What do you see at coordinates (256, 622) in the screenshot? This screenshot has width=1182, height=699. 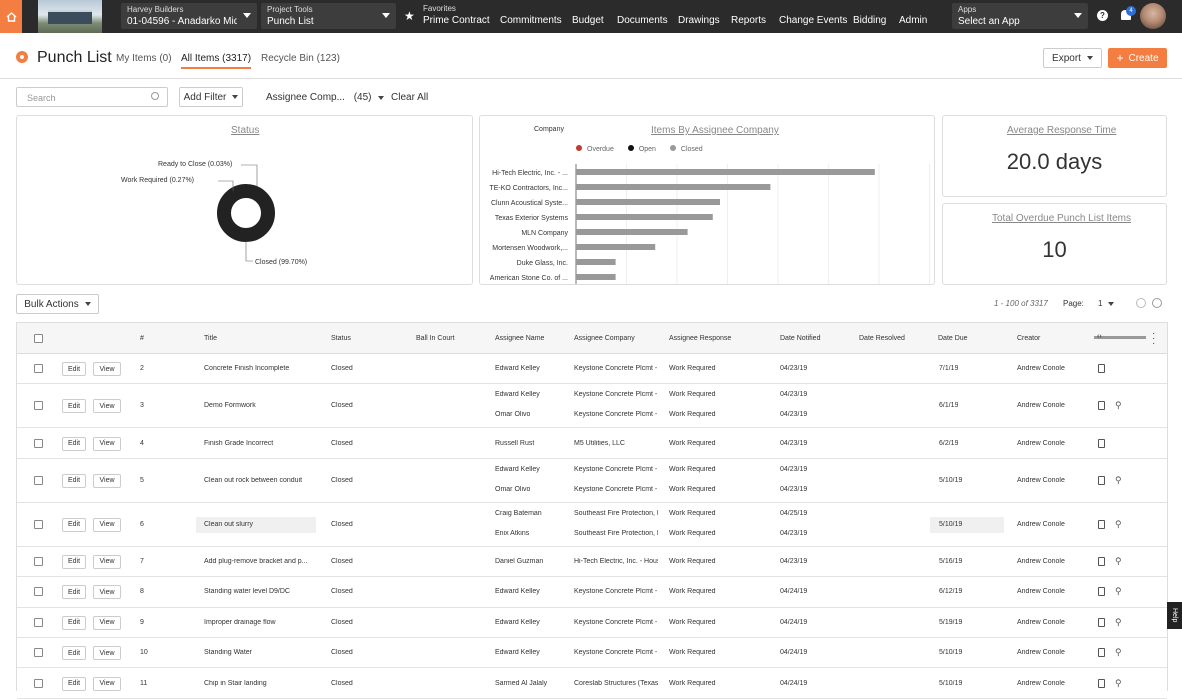 I see `item-title: Improper drainage flow` at bounding box center [256, 622].